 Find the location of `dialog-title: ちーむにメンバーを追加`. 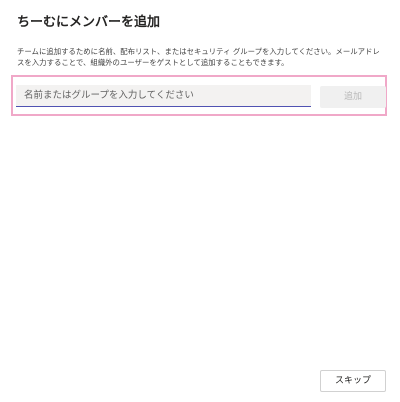

dialog-title: ちーむにメンバーを追加 is located at coordinates (89, 22).